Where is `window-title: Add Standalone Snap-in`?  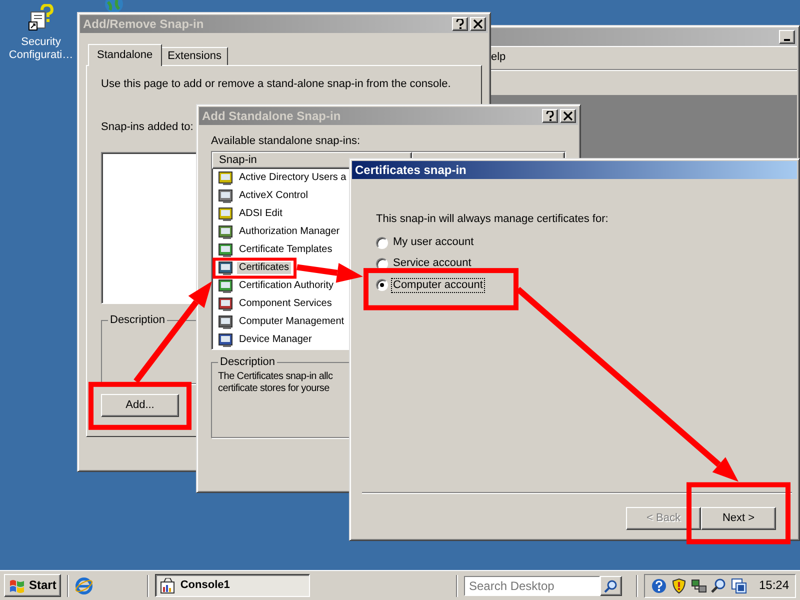
window-title: Add Standalone Snap-in is located at coordinates (272, 116).